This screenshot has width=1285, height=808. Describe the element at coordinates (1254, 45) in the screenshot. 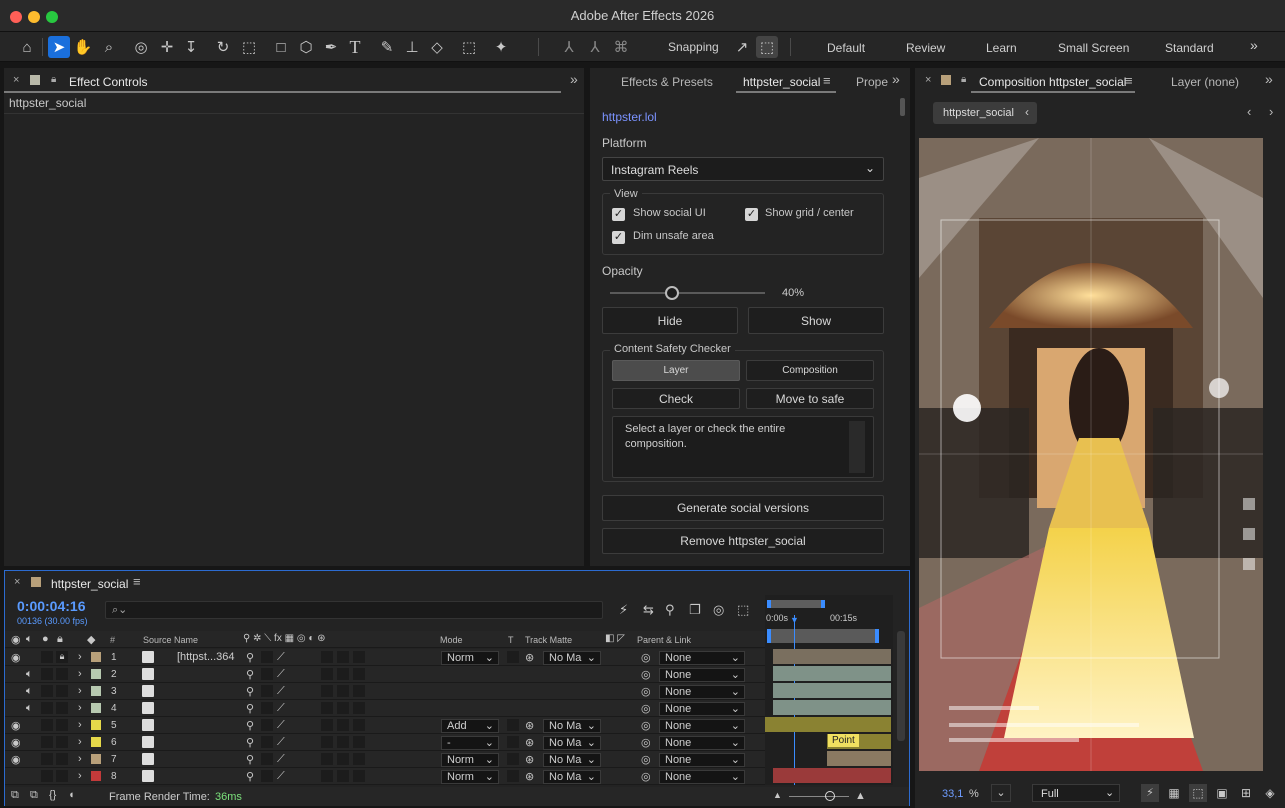

I see `more-workspaces-icon: »` at that location.